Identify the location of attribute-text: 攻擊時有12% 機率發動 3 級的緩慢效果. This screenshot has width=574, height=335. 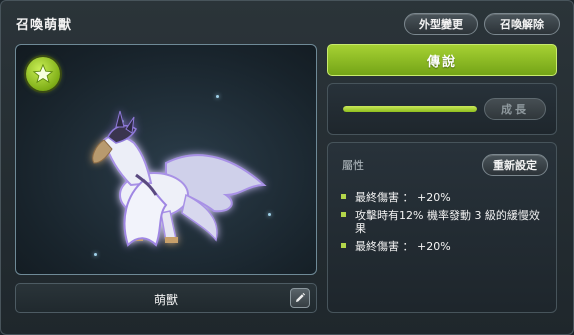
(447, 222).